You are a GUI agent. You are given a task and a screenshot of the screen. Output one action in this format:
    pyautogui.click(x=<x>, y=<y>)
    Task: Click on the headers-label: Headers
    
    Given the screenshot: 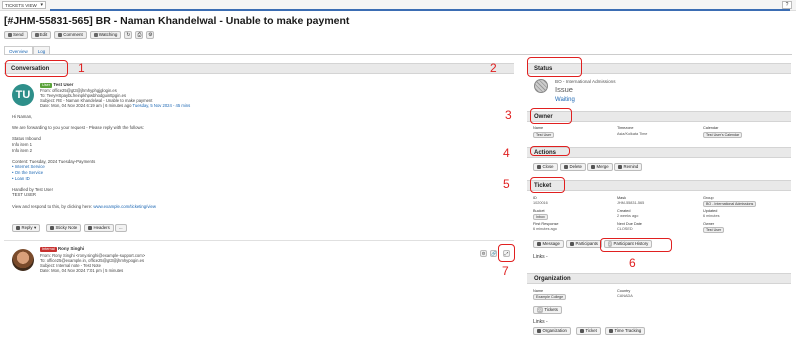 What is the action you would take?
    pyautogui.click(x=101, y=227)
    